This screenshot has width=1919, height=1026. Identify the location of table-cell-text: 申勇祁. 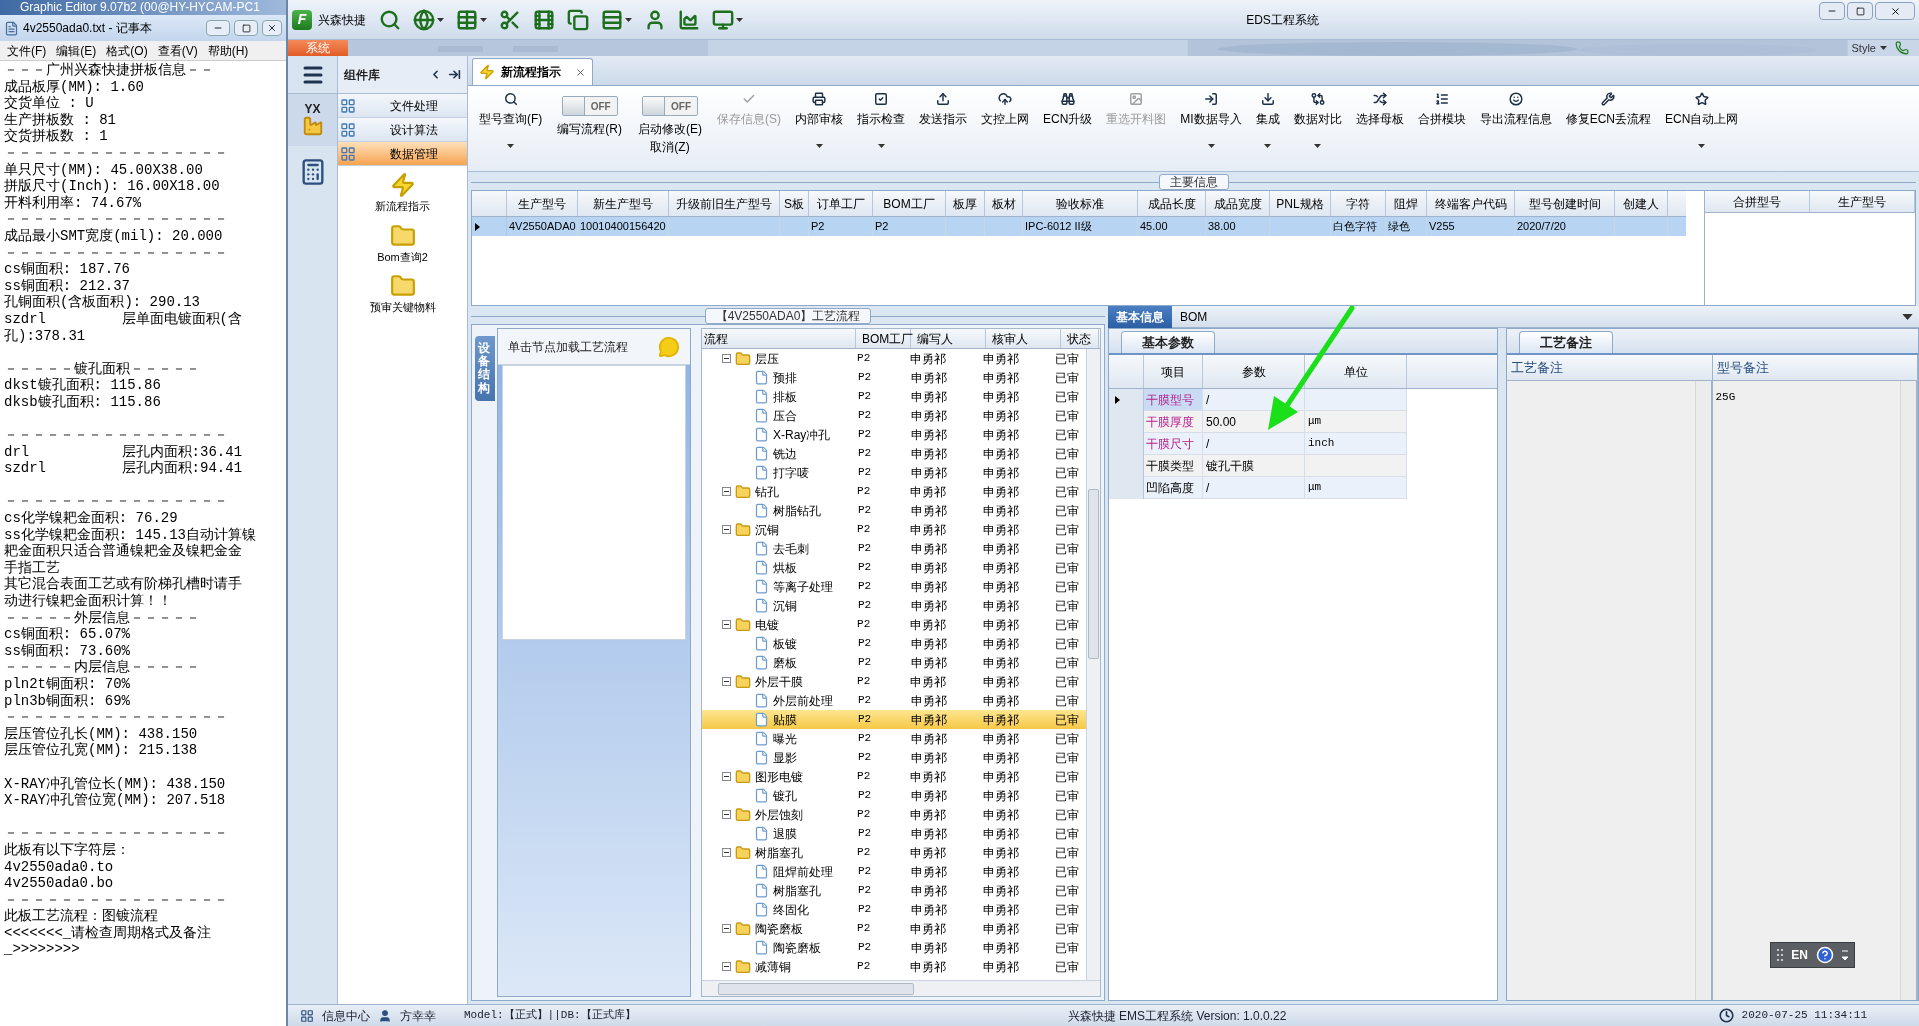
(1000, 625).